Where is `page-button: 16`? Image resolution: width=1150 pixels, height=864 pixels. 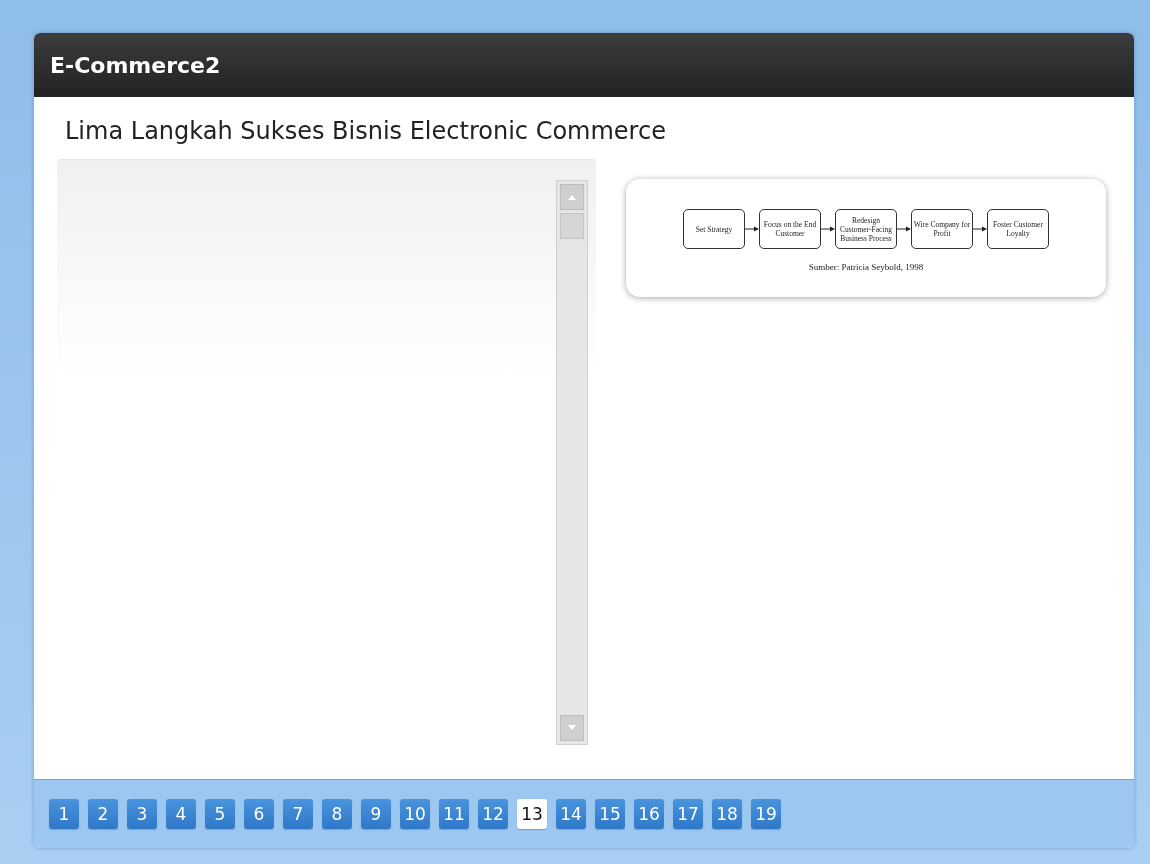 page-button: 16 is located at coordinates (649, 814).